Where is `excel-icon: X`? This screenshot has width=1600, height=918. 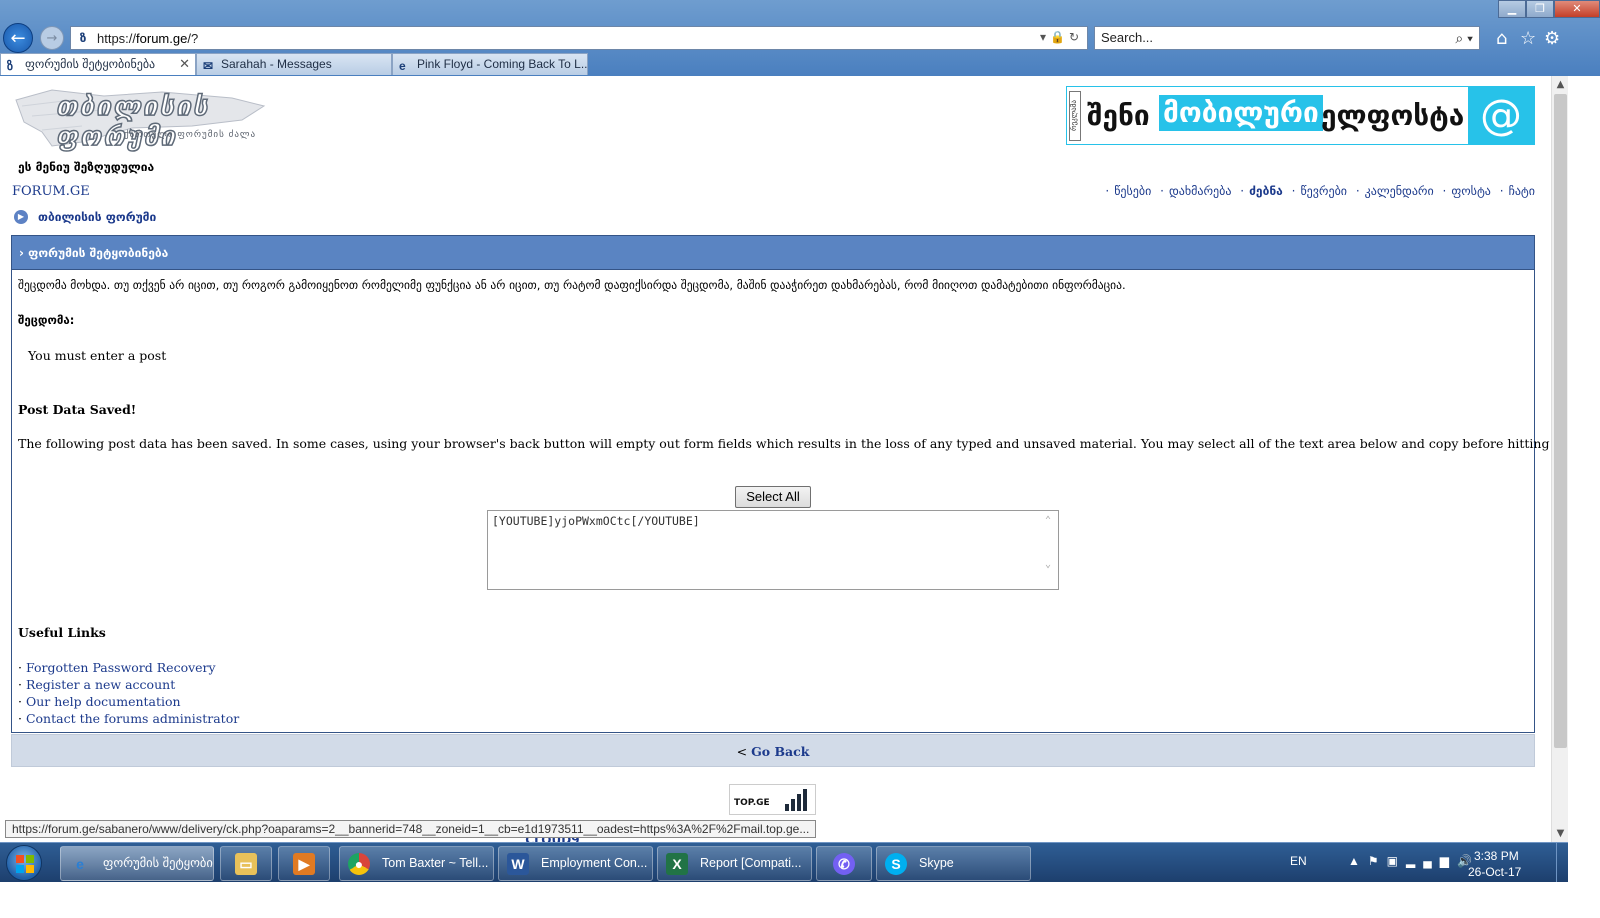 excel-icon: X is located at coordinates (677, 864).